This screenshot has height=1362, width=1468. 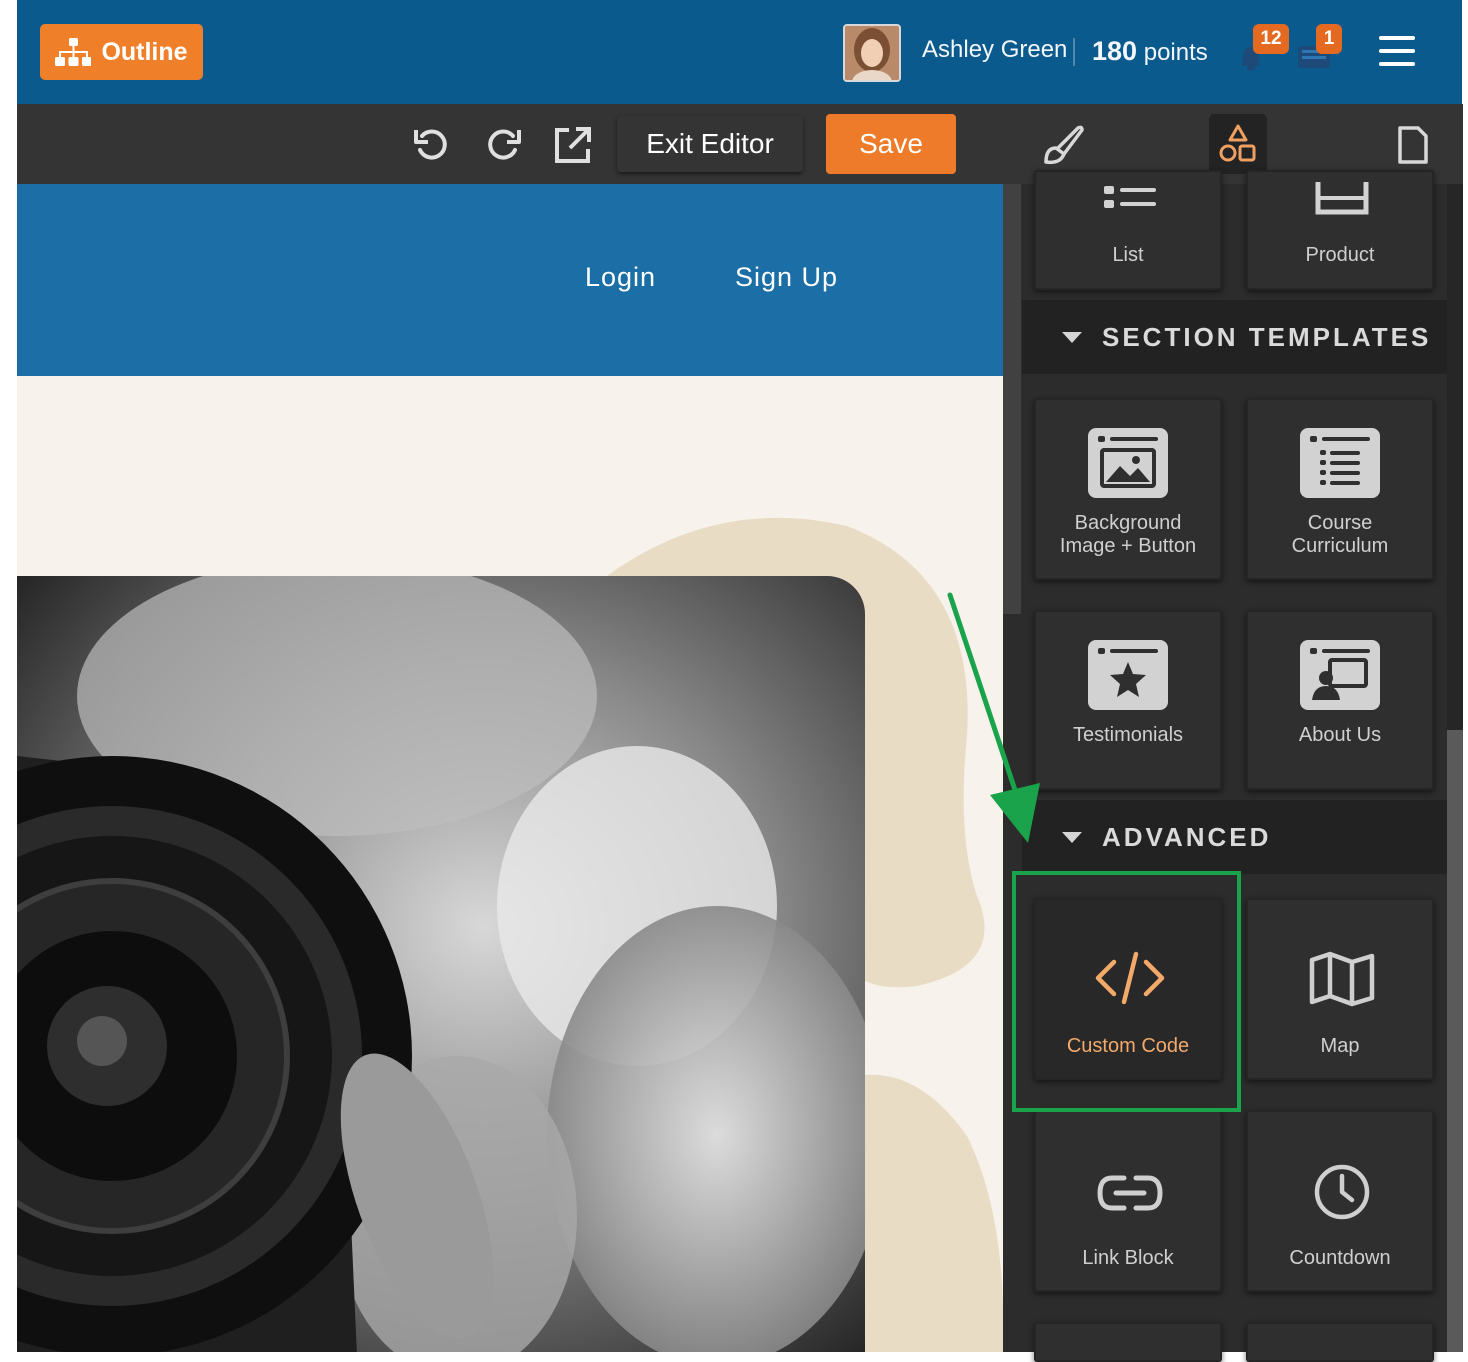 What do you see at coordinates (1126, 991) in the screenshot?
I see `highlight-box` at bounding box center [1126, 991].